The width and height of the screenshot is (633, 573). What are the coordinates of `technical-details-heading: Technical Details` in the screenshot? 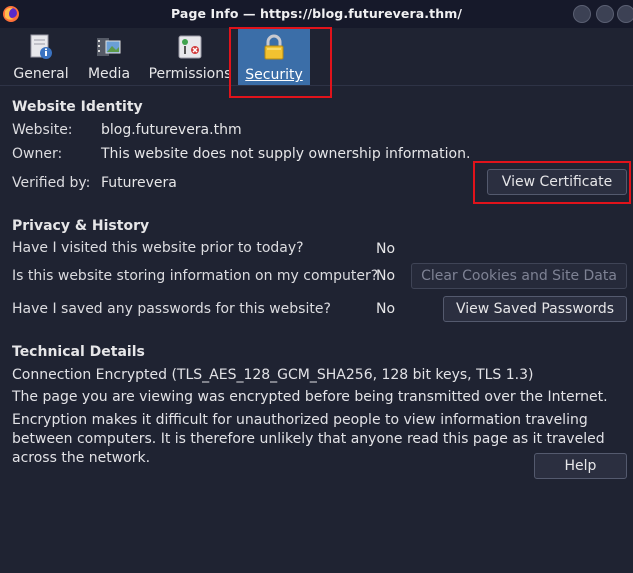 It's located at (78, 352).